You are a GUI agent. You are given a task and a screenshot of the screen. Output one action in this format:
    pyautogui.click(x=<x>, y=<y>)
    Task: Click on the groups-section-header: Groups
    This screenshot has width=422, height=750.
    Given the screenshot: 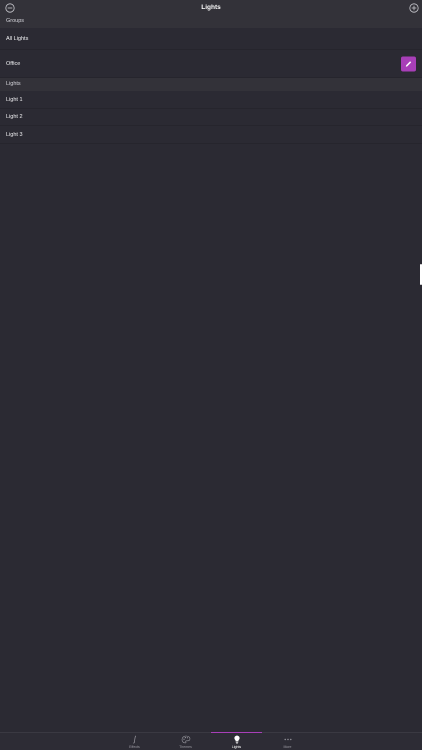 What is the action you would take?
    pyautogui.click(x=211, y=21)
    